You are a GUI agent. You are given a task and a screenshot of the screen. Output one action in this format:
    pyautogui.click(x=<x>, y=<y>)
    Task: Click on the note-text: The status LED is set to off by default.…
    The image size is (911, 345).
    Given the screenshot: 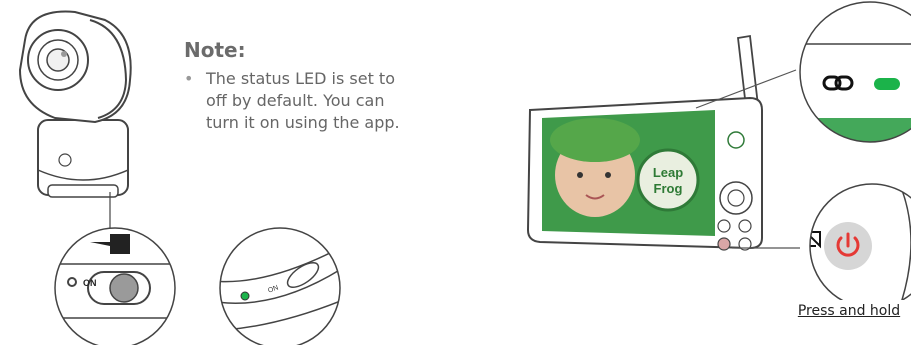 What is the action you would take?
    pyautogui.click(x=303, y=100)
    